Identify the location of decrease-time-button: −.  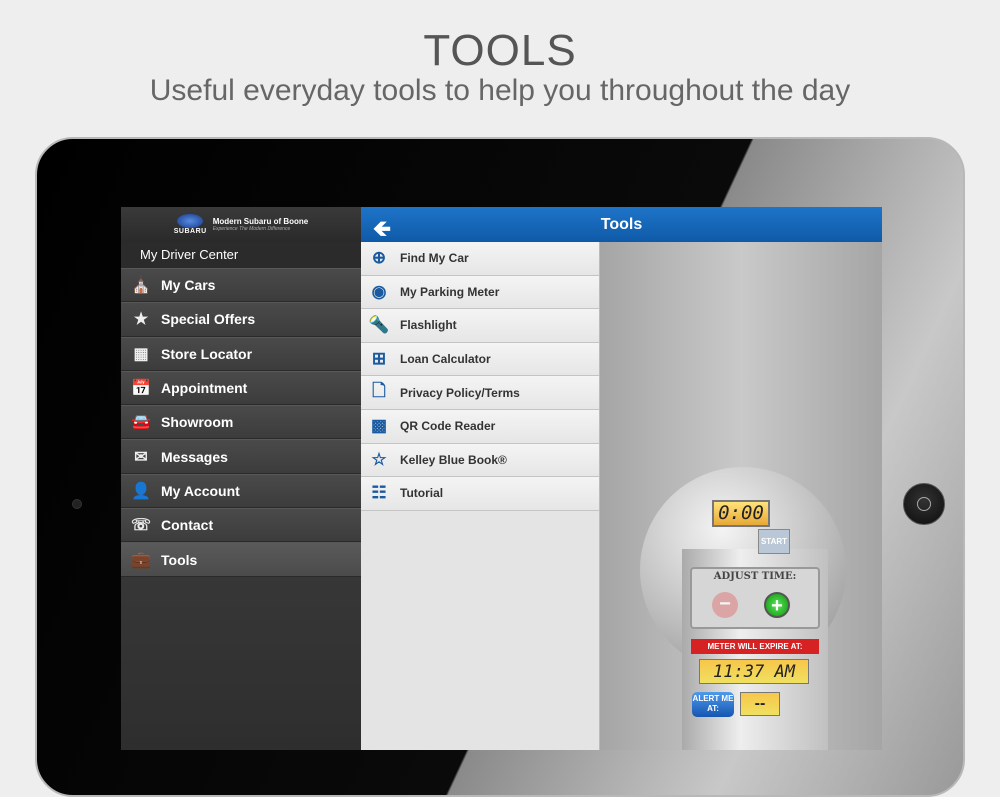
(725, 605).